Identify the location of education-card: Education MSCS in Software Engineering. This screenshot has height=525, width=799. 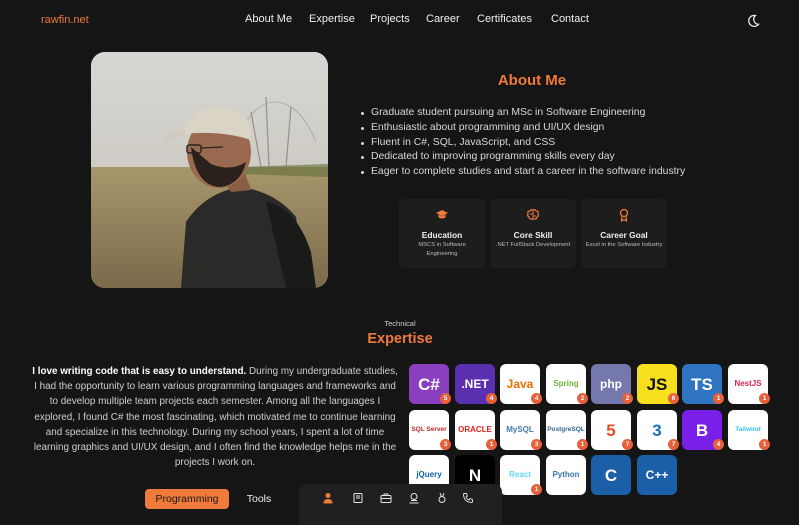
(442, 233).